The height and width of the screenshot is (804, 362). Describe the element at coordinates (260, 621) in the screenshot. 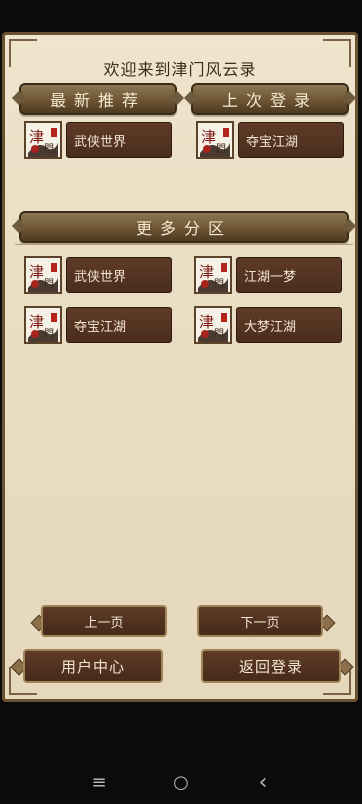

I see `next-page-button: 下一页` at that location.